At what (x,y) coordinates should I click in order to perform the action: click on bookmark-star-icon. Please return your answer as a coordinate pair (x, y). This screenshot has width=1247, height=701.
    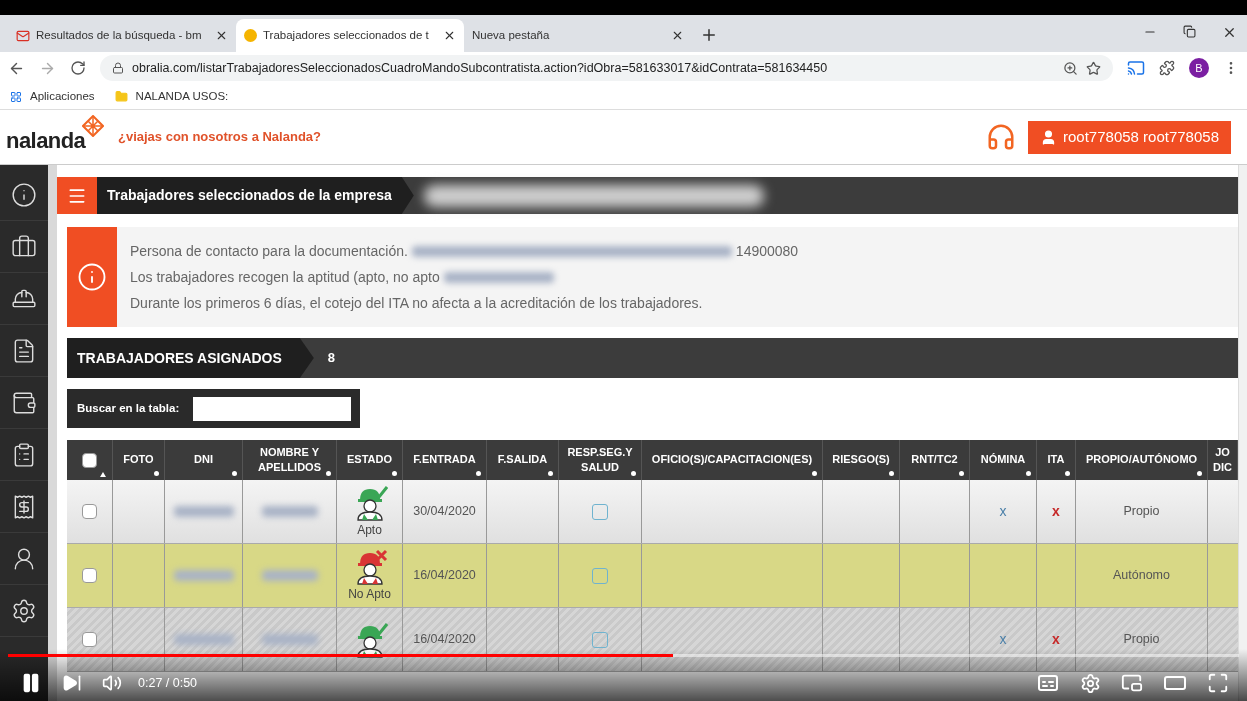
    Looking at the image, I should click on (1093, 68).